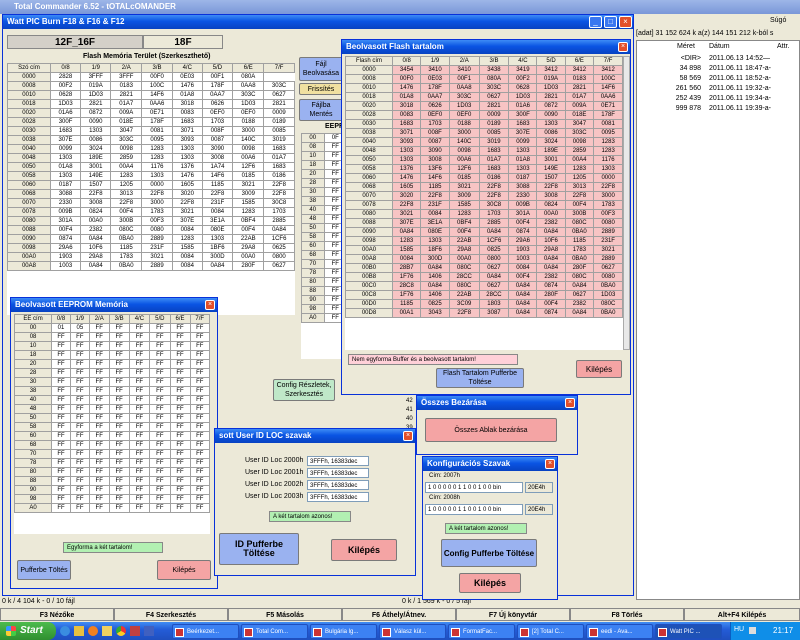 The width and height of the screenshot is (800, 640). I want to click on data-cell: 0AA7, so click(435, 97).